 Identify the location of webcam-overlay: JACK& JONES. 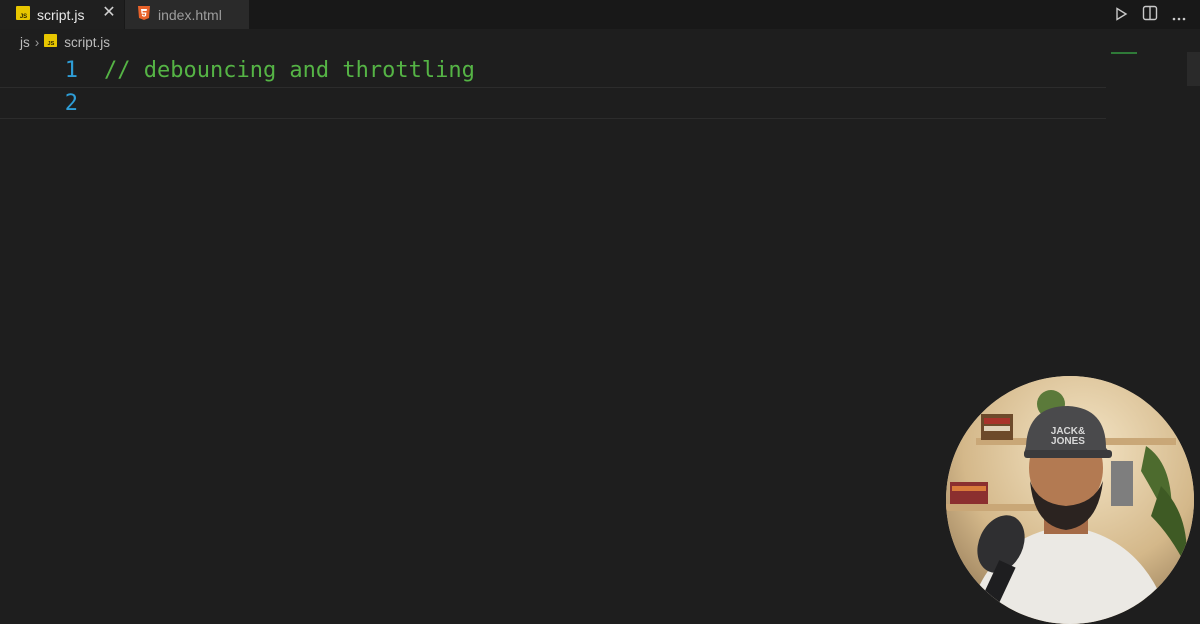
(1070, 500).